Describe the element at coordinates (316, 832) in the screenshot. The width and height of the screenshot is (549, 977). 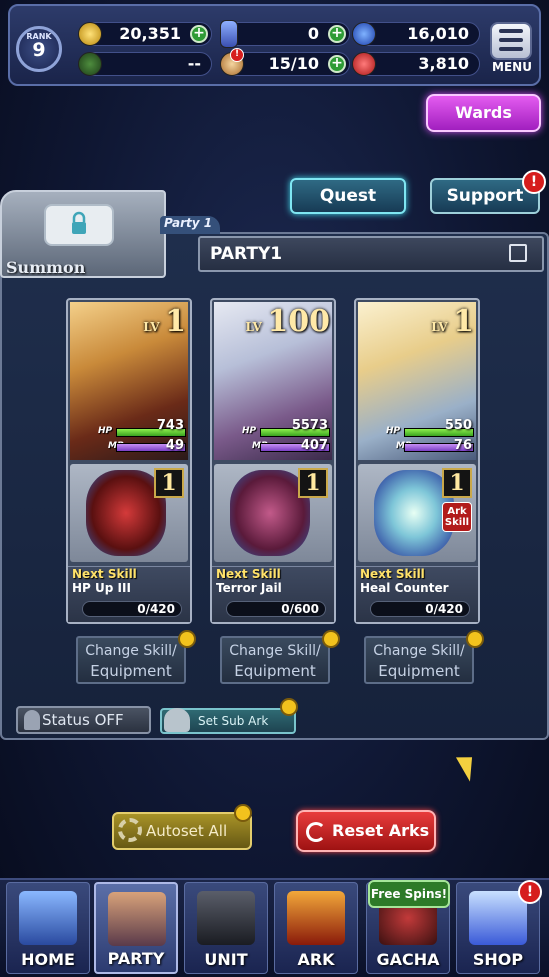
I see `reset-icon` at that location.